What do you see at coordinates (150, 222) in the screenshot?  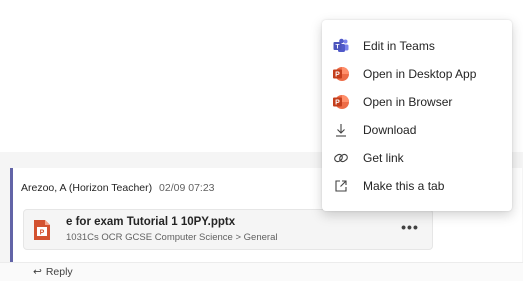 I see `attachment-file-name: e for exam Tutorial 1 10PY.pptx` at bounding box center [150, 222].